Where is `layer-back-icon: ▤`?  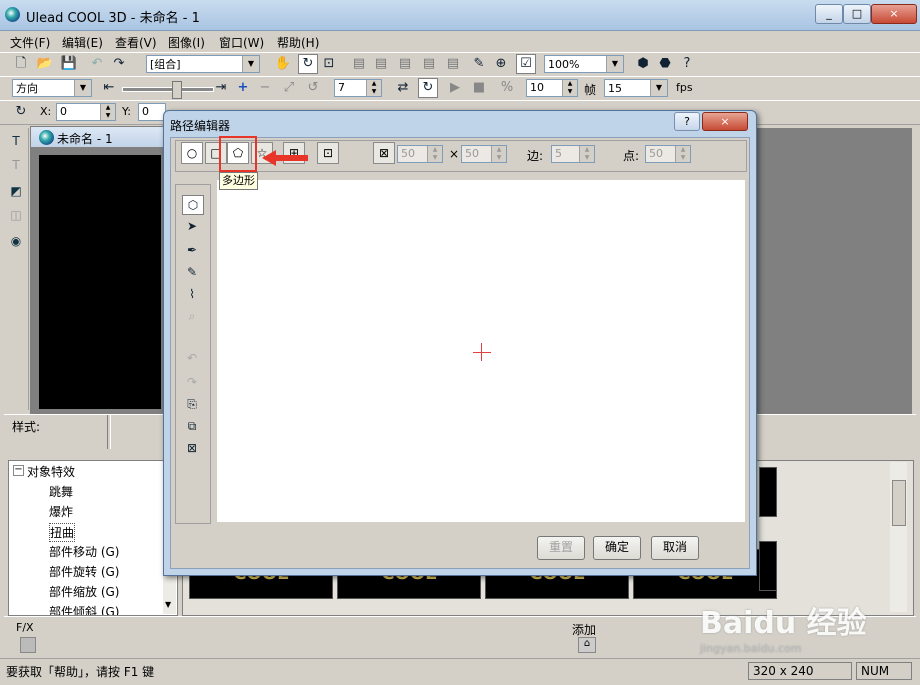 layer-back-icon: ▤ is located at coordinates (381, 64).